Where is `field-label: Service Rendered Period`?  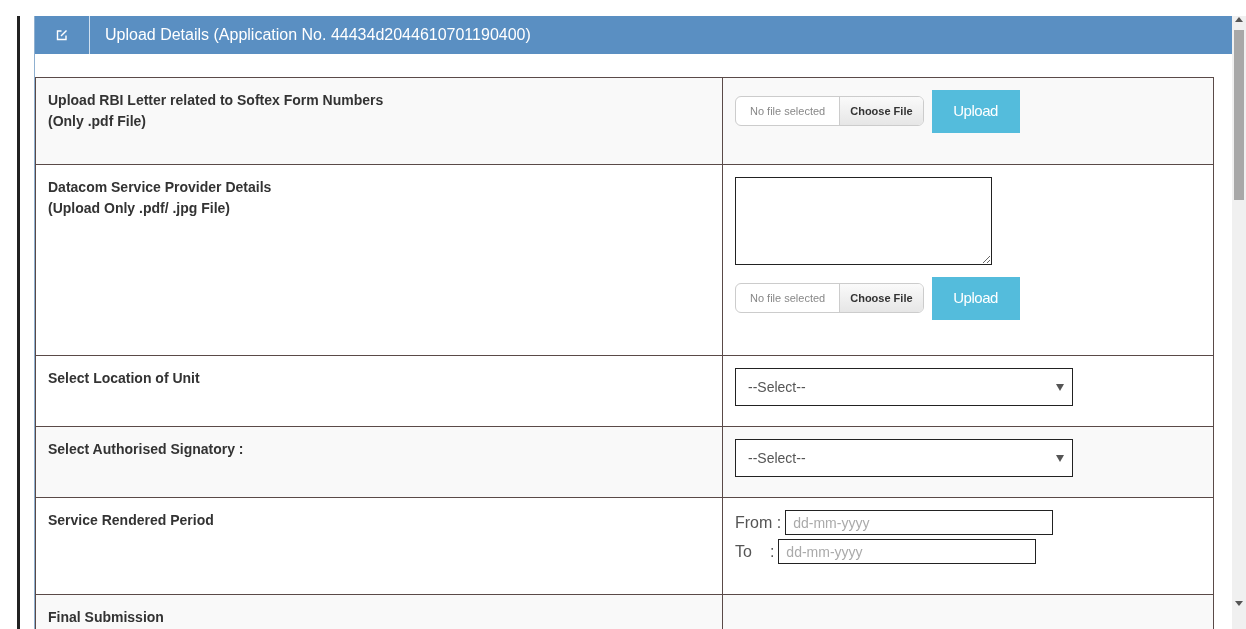 field-label: Service Rendered Period is located at coordinates (131, 520).